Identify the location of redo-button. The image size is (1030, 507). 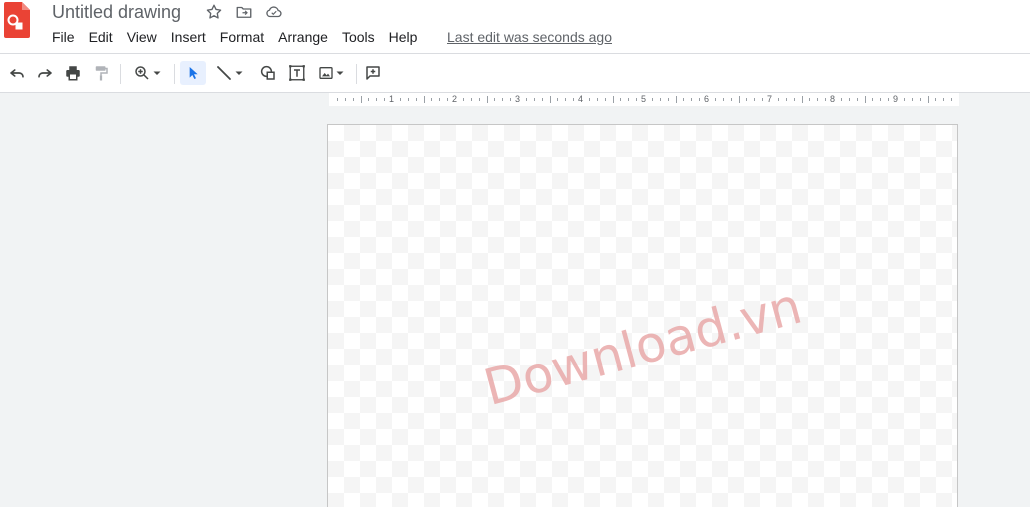
(45, 73).